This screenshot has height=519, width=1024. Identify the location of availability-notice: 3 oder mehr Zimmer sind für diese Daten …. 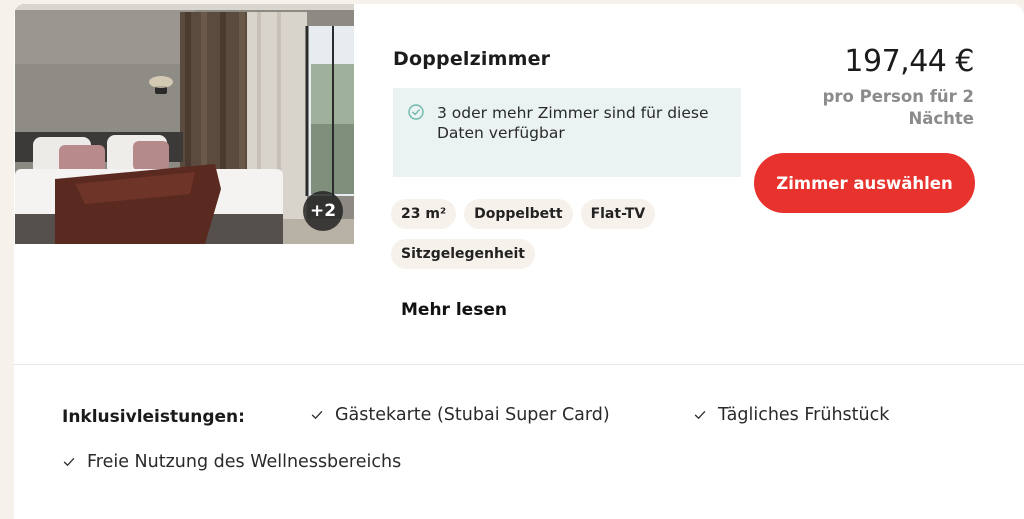
(567, 132).